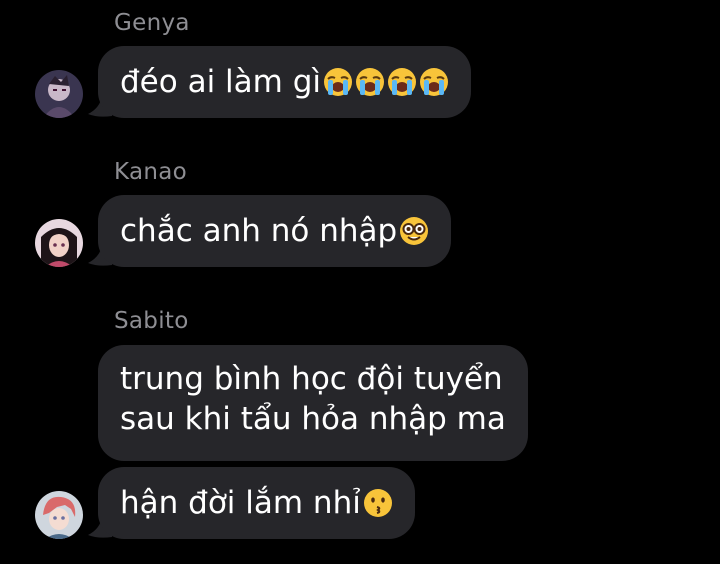  I want to click on message-bubble: hận đời lắm nhỉ, so click(256, 503).